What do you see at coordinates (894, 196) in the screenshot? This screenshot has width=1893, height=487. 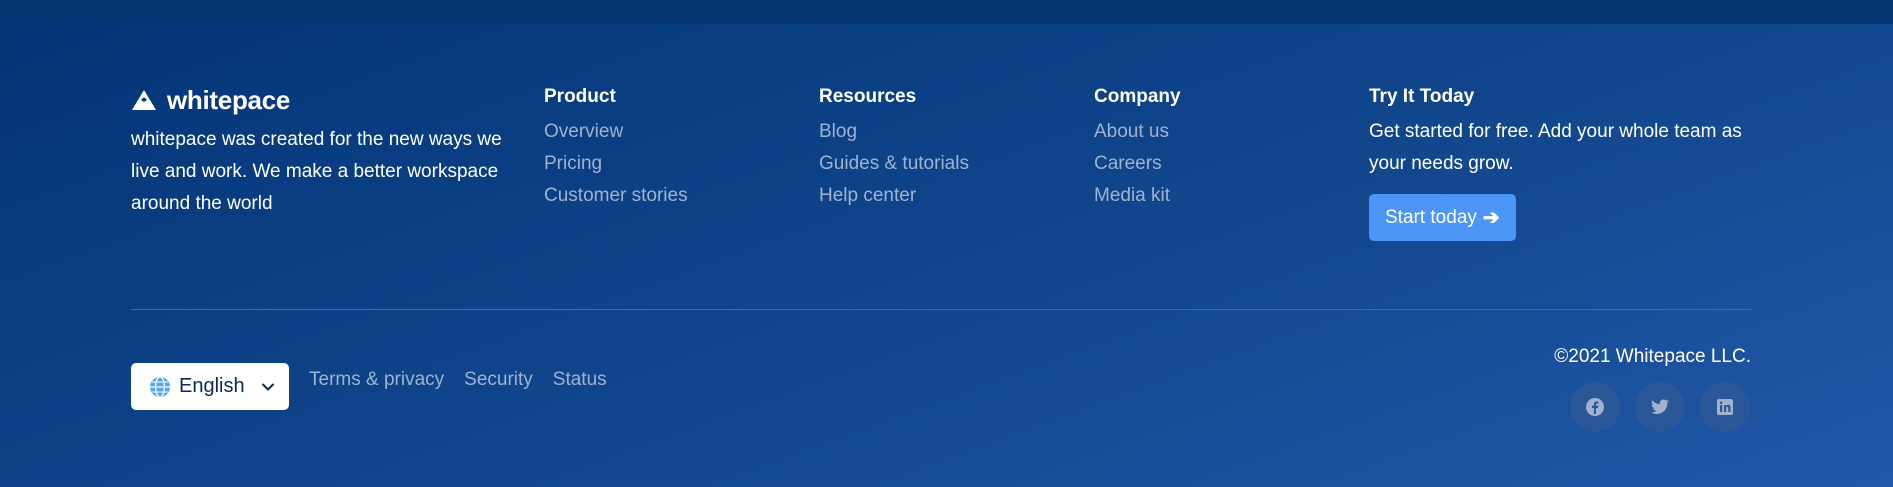 I see `resources-link-help-center: Help center` at bounding box center [894, 196].